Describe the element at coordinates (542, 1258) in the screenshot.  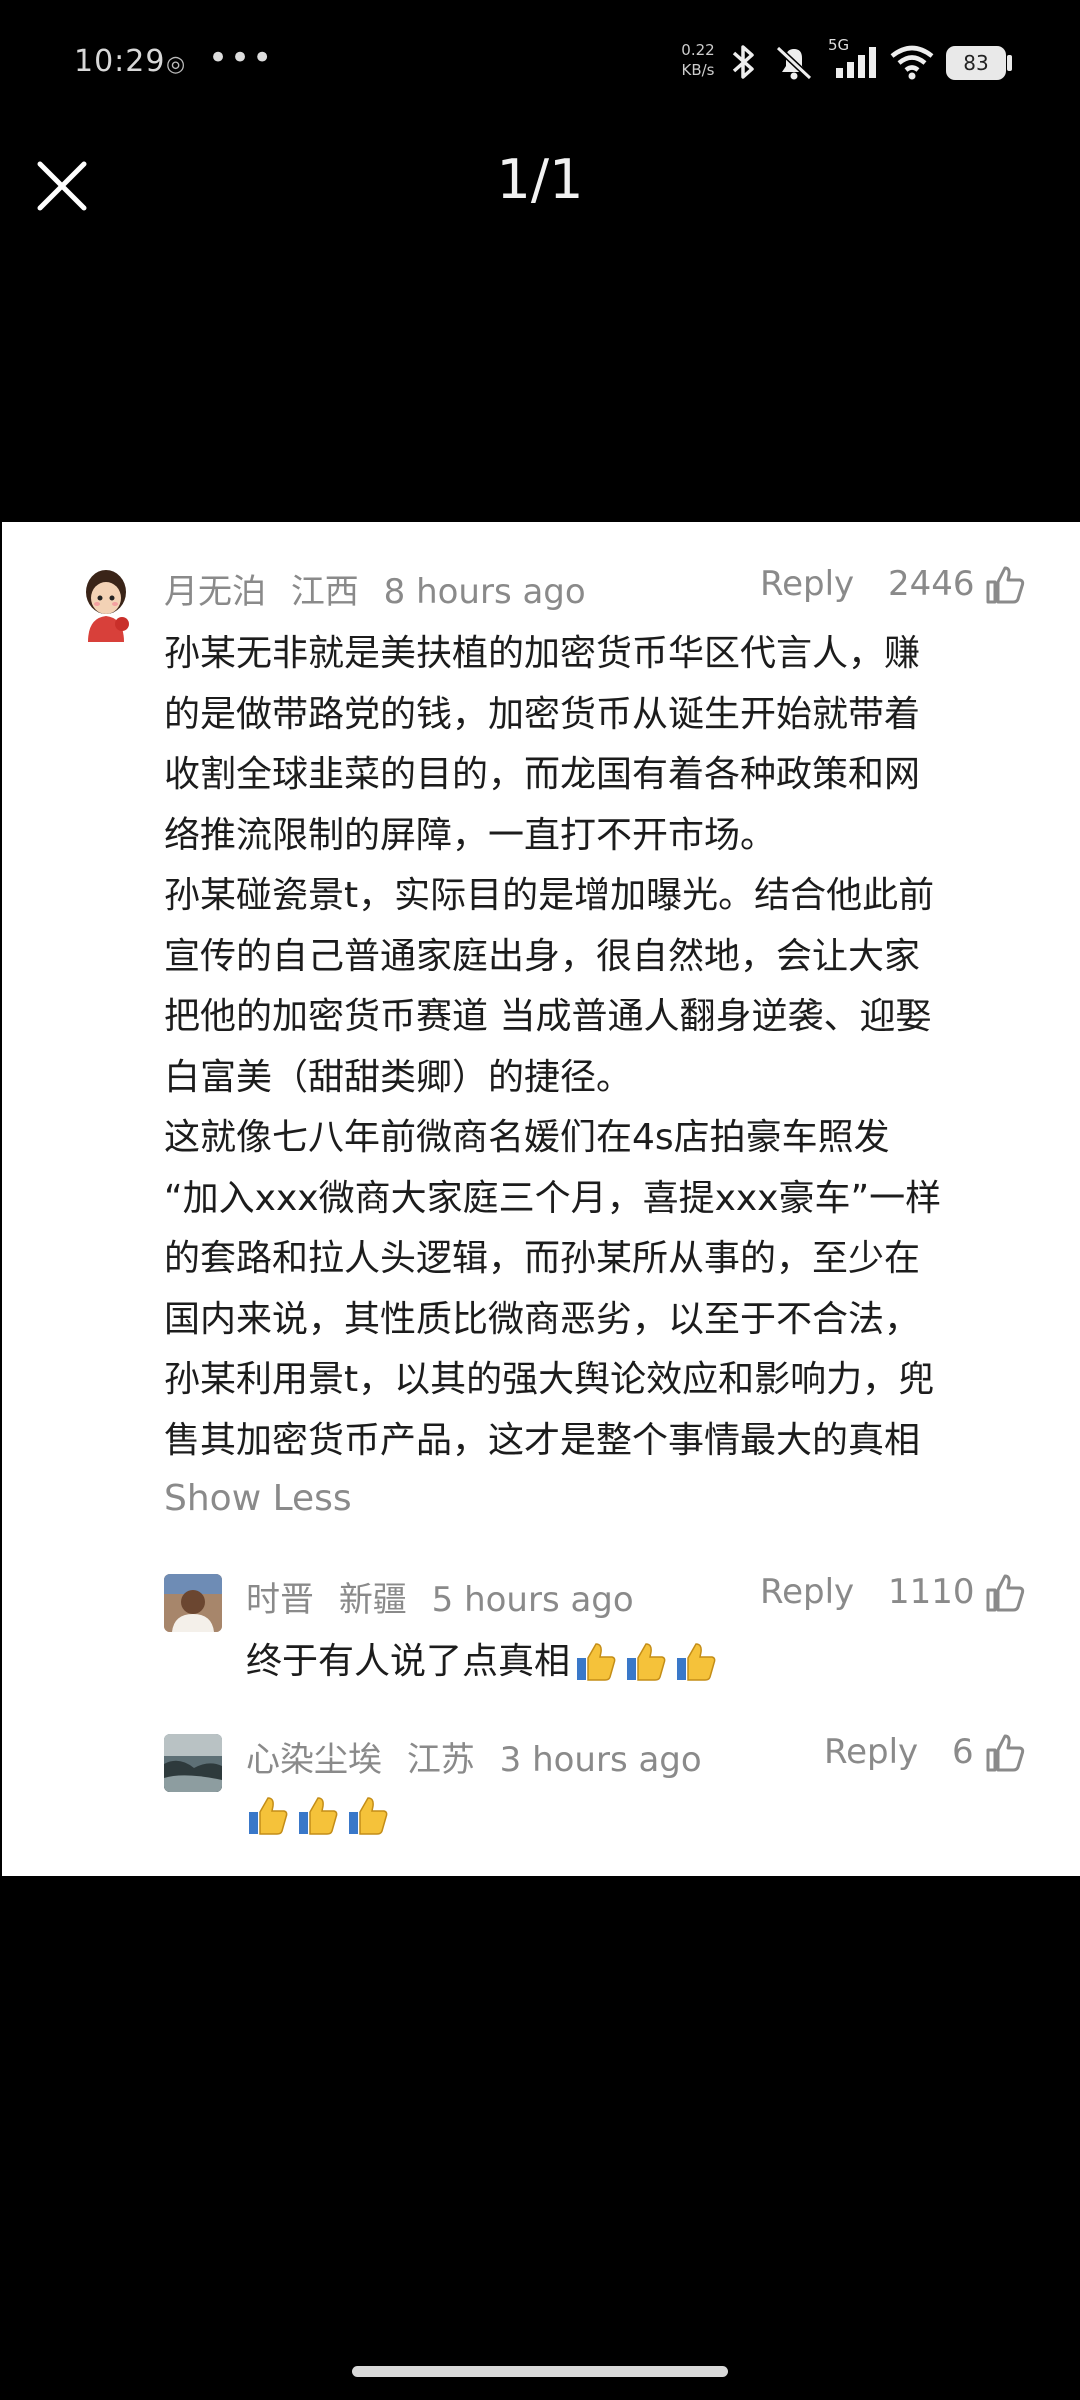
I see `comment-line: 的套路和拉人头逻辑，而孙某所从事的，至少在` at that location.